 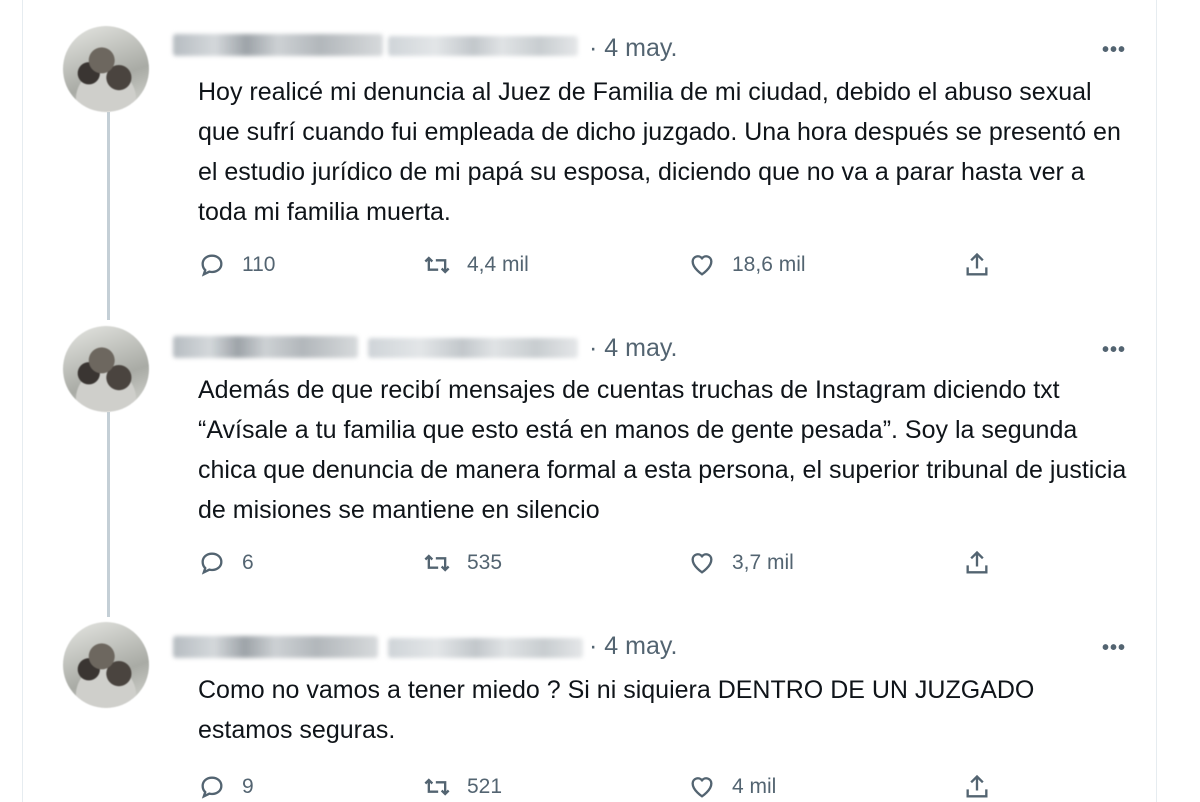 I want to click on like-count: 3,7 mil, so click(x=763, y=562).